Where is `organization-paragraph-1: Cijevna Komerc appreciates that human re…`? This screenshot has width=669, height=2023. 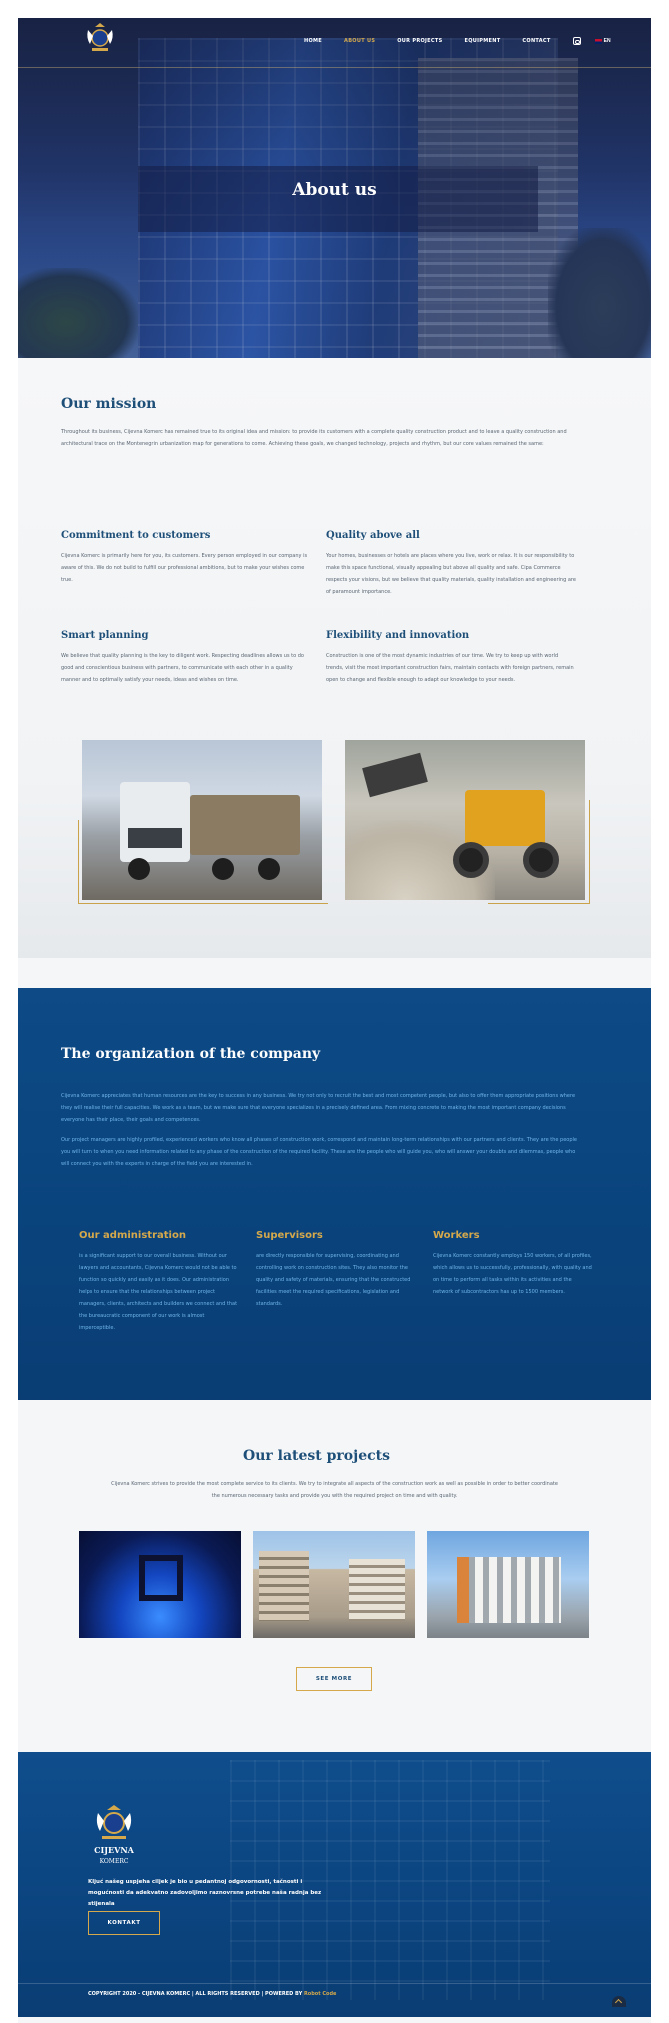
organization-paragraph-1: Cijevna Komerc appreciates that human re… is located at coordinates (318, 1108).